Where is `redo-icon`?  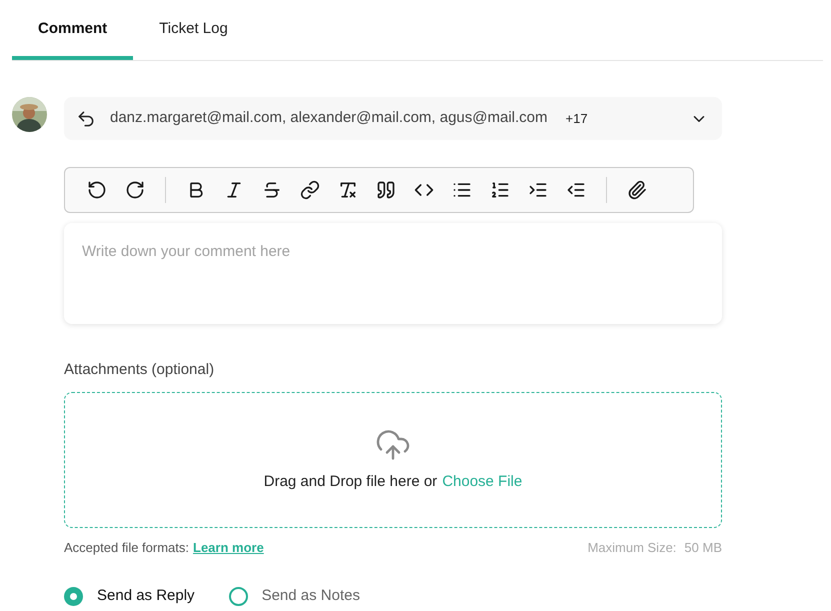
redo-icon is located at coordinates (135, 190).